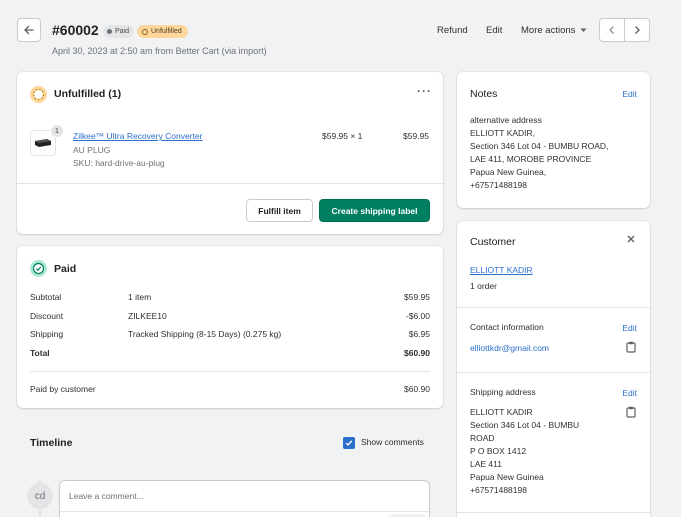 This screenshot has width=681, height=517. I want to click on address-line: Papua New Guinea, so click(507, 477).